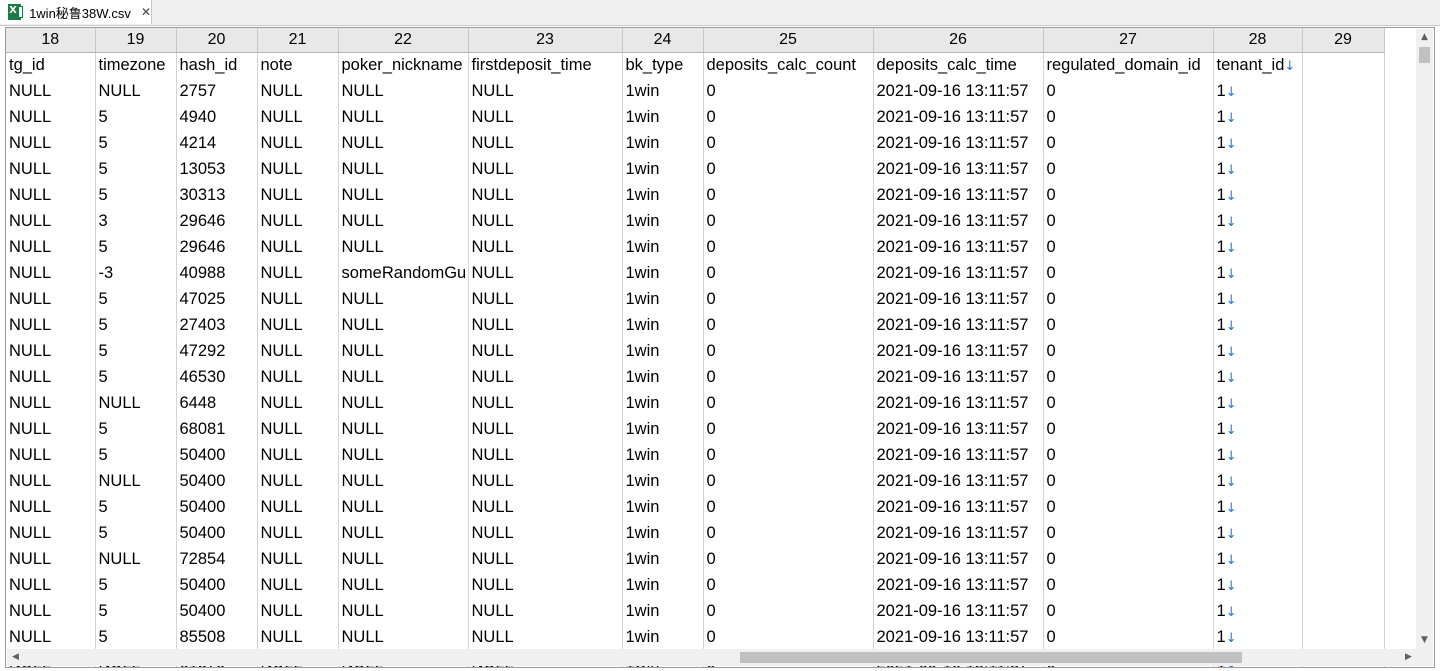 The width and height of the screenshot is (1440, 671). What do you see at coordinates (15, 657) in the screenshot?
I see `scroll-left-arrow-icon: ◀` at bounding box center [15, 657].